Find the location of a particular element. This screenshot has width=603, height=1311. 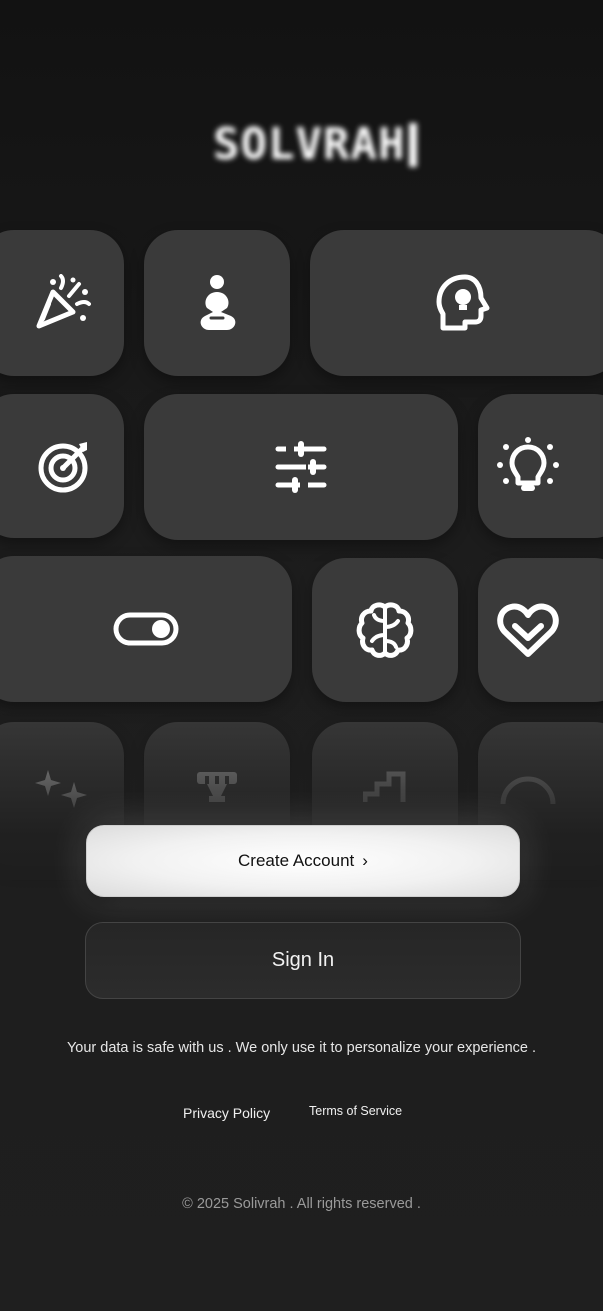

meditation-person-icon is located at coordinates (217, 303).